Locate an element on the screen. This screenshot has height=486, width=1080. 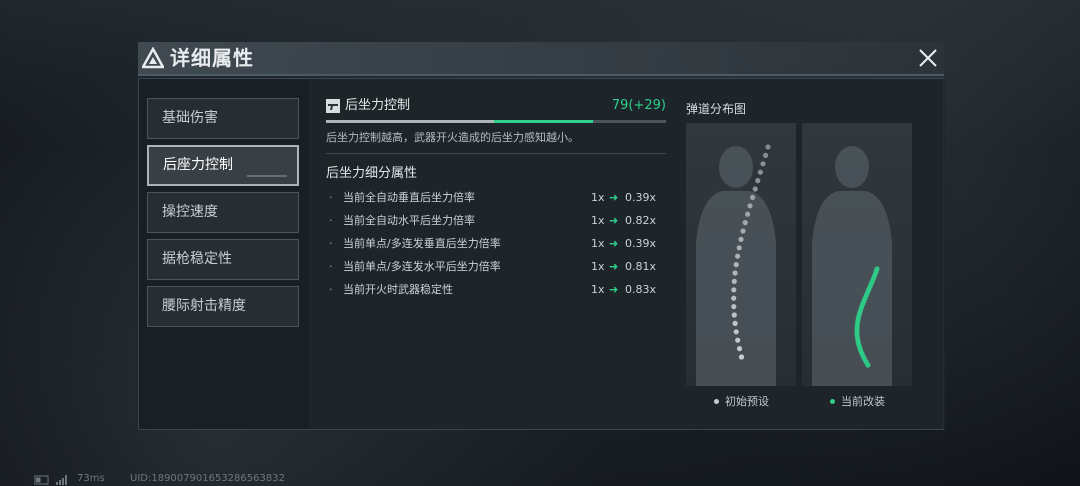
panel-title: 详细属性 is located at coordinates (212, 58).